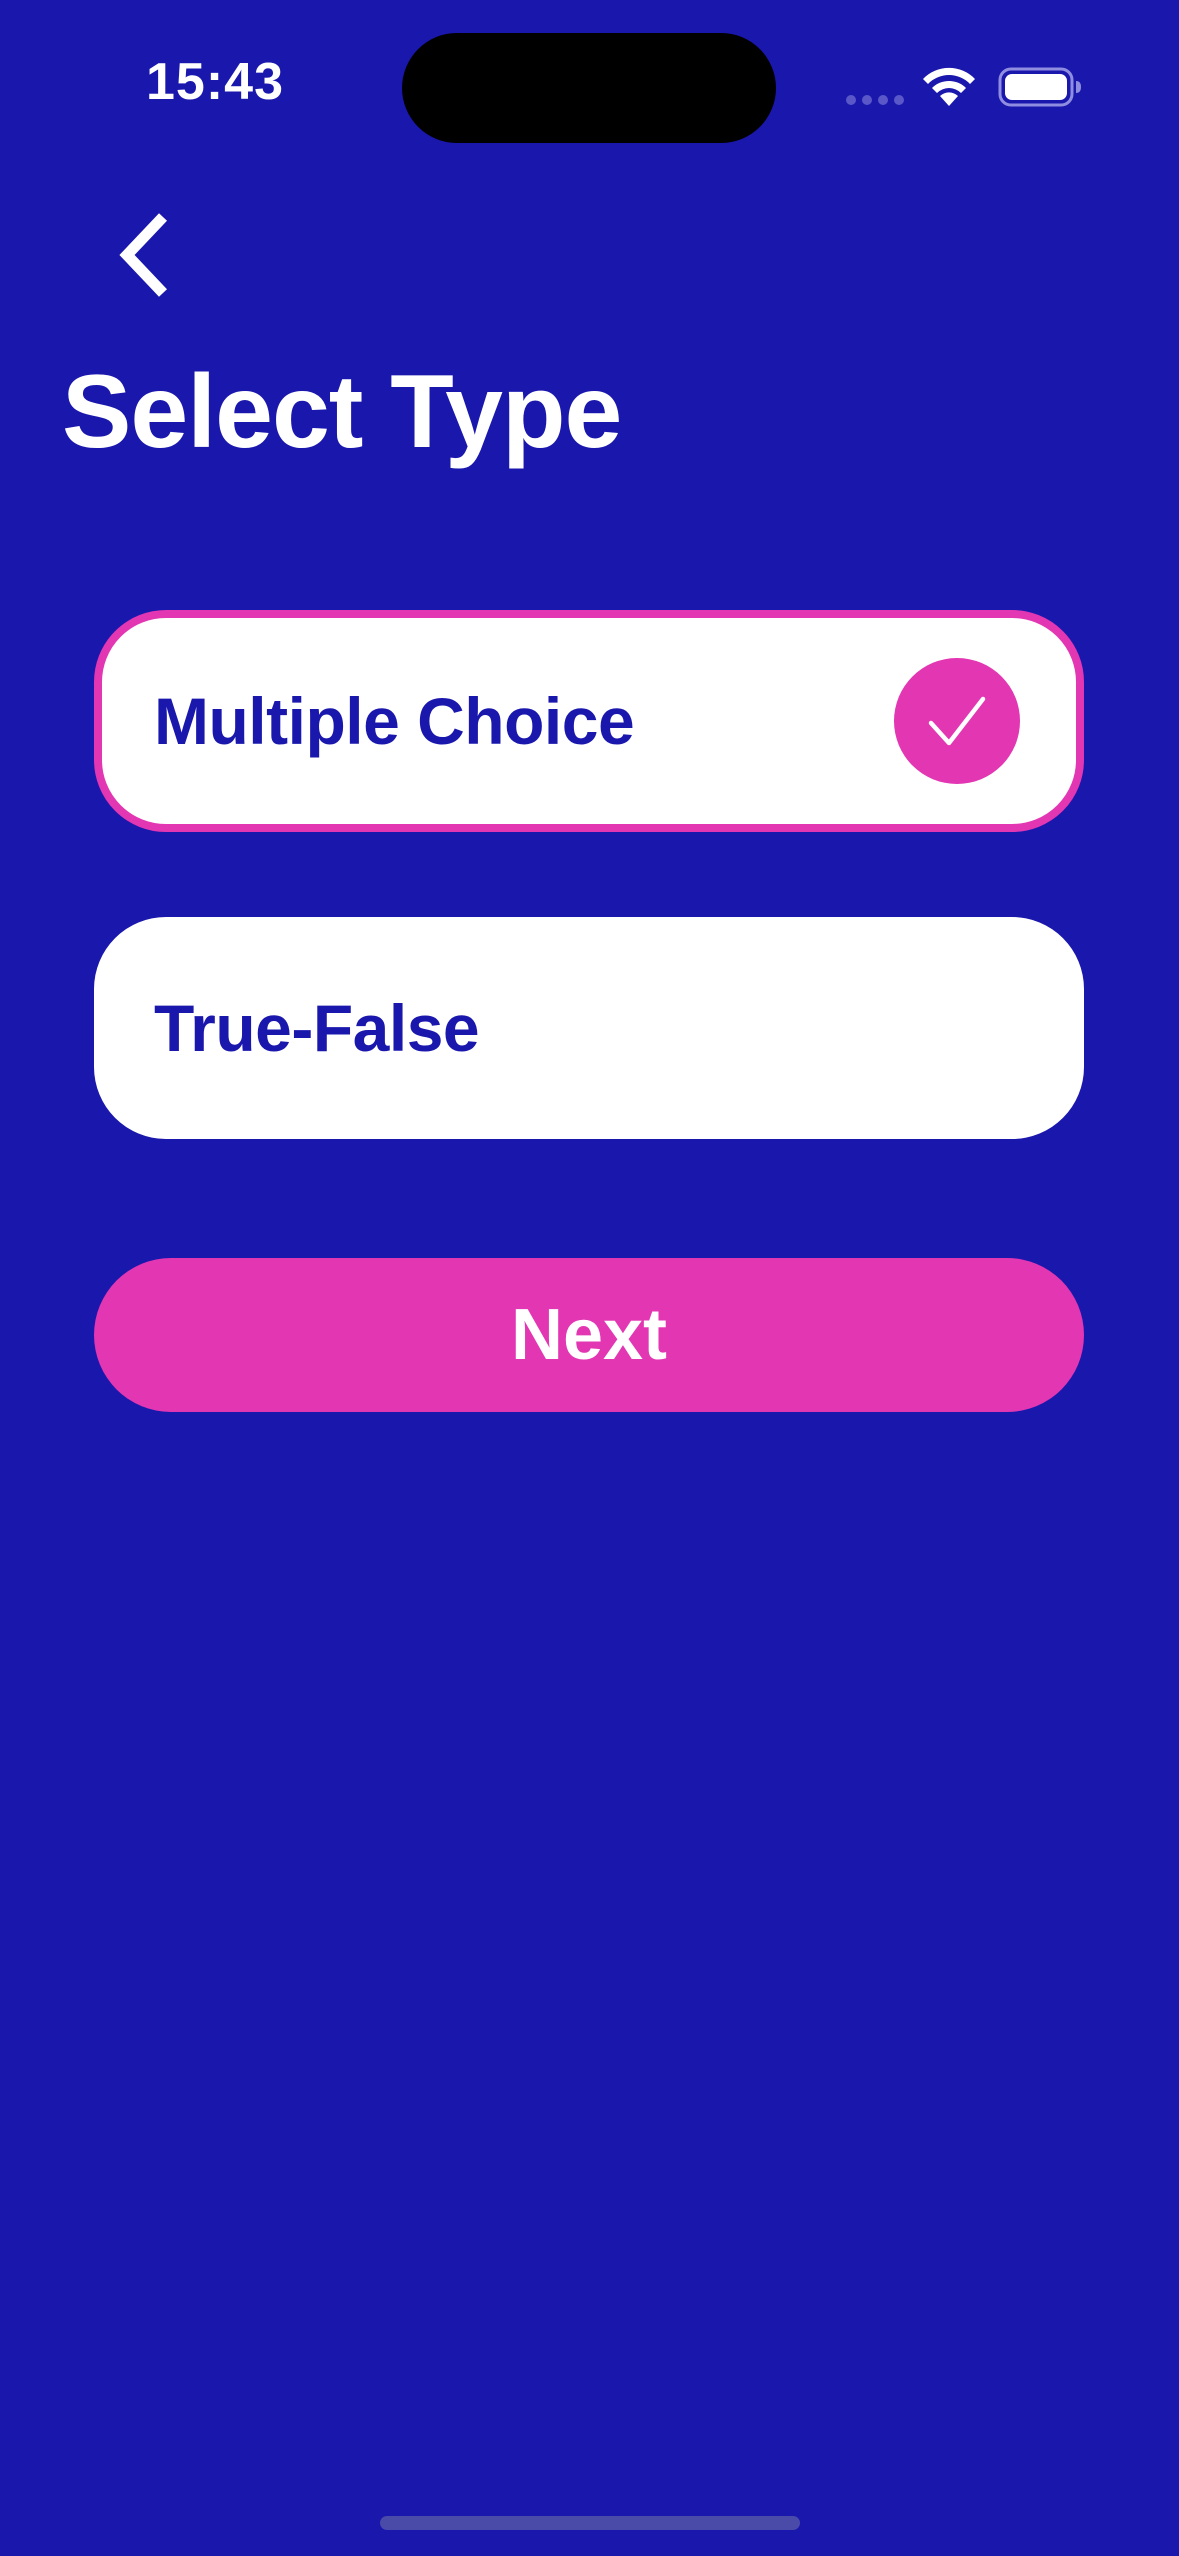 This screenshot has height=2556, width=1179. Describe the element at coordinates (589, 1335) in the screenshot. I see `next-button: Next` at that location.